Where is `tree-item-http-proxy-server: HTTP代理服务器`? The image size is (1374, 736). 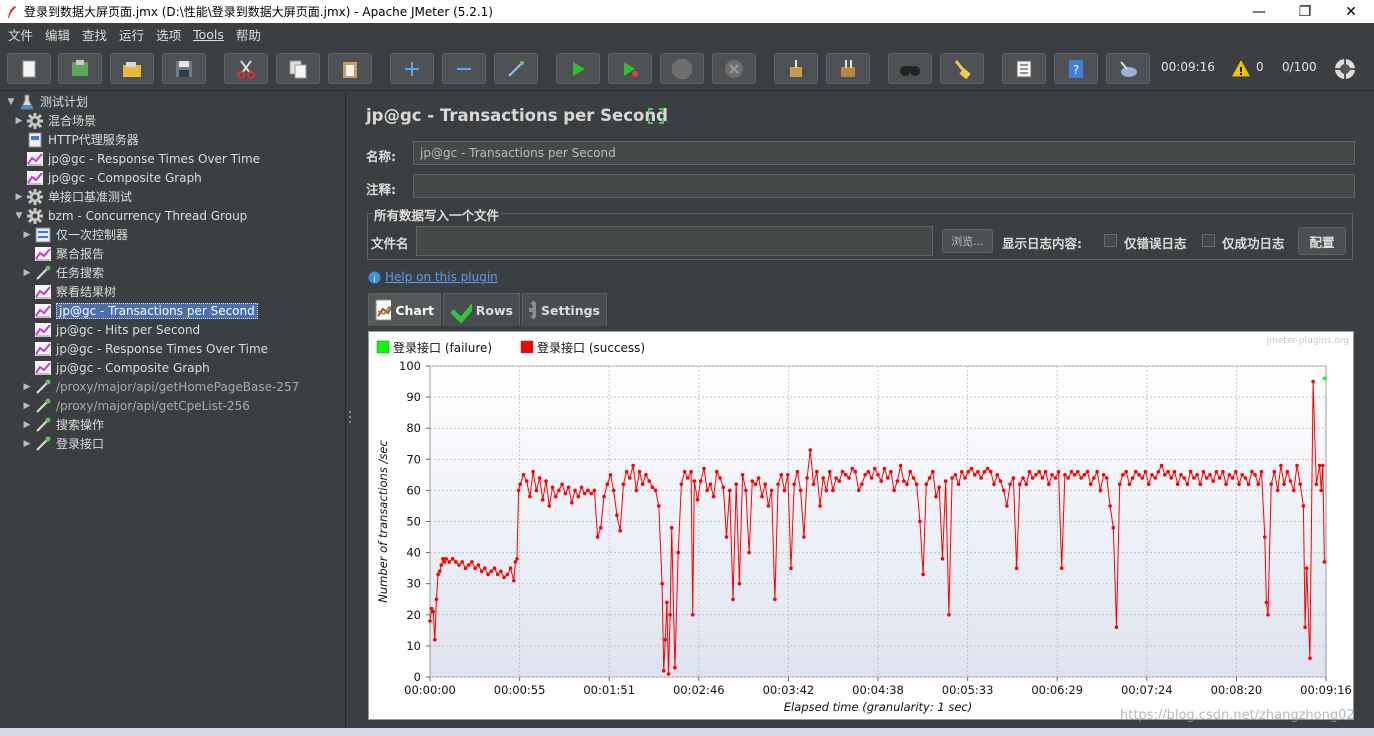 tree-item-http-proxy-server: HTTP代理服务器 is located at coordinates (76, 139).